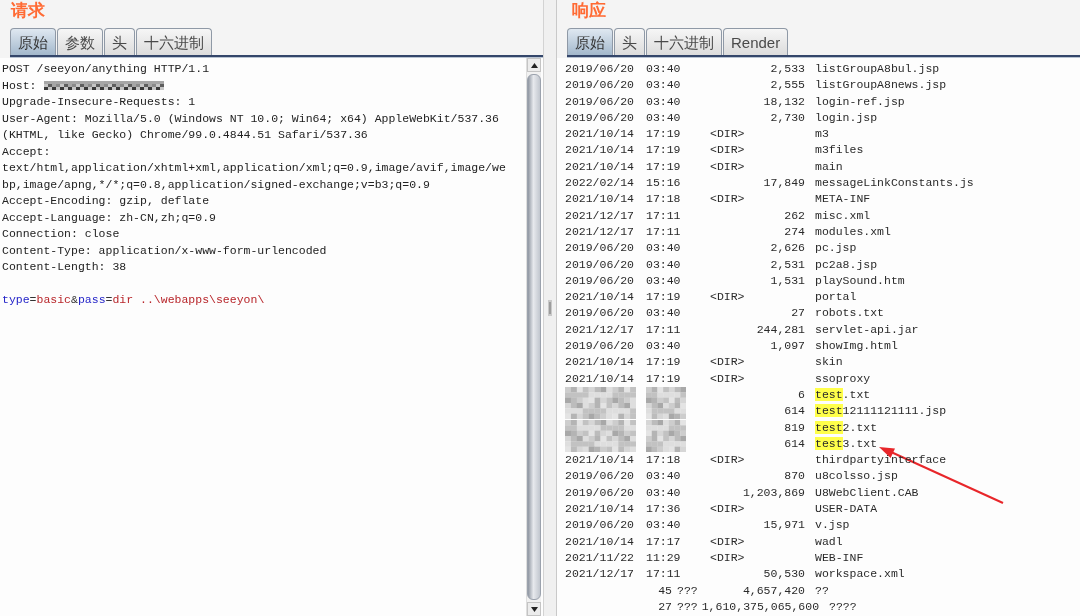  What do you see at coordinates (787, 248) in the screenshot?
I see `file-size: 2,626` at bounding box center [787, 248].